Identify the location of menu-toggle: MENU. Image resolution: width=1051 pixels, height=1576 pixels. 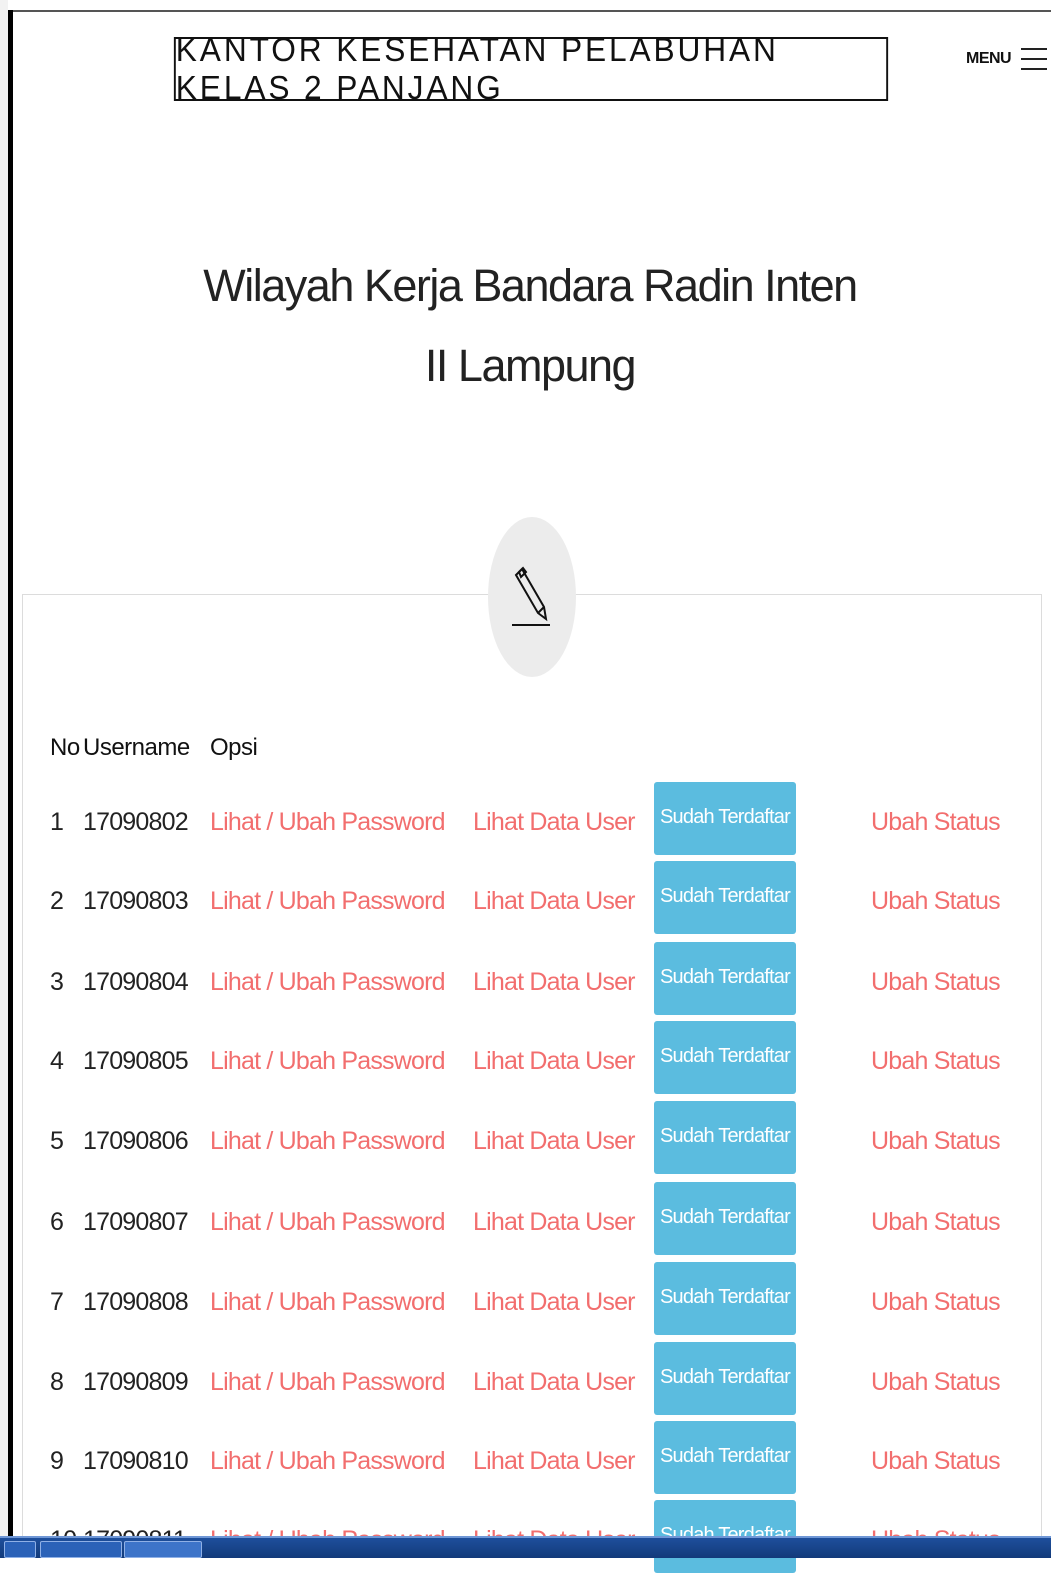
(1007, 59).